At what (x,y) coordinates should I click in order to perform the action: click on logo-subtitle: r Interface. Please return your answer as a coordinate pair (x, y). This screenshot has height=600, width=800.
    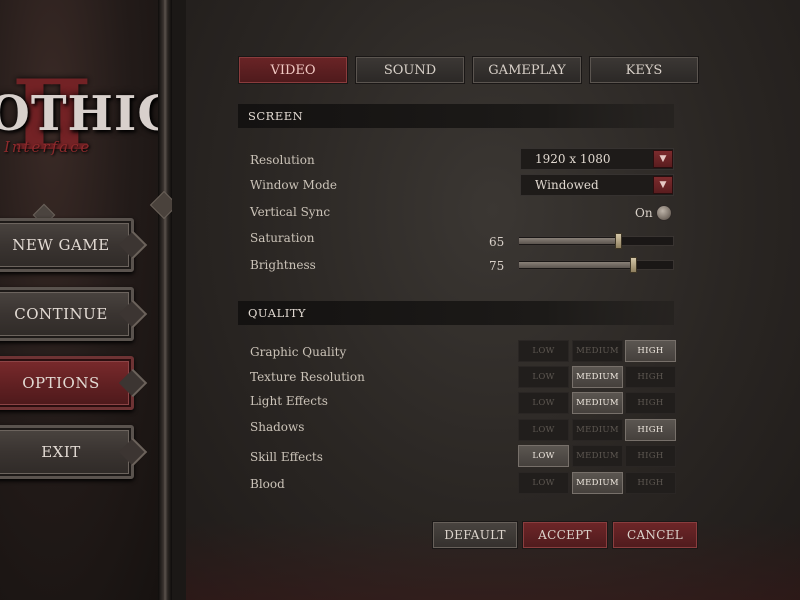
    Looking at the image, I should click on (46, 147).